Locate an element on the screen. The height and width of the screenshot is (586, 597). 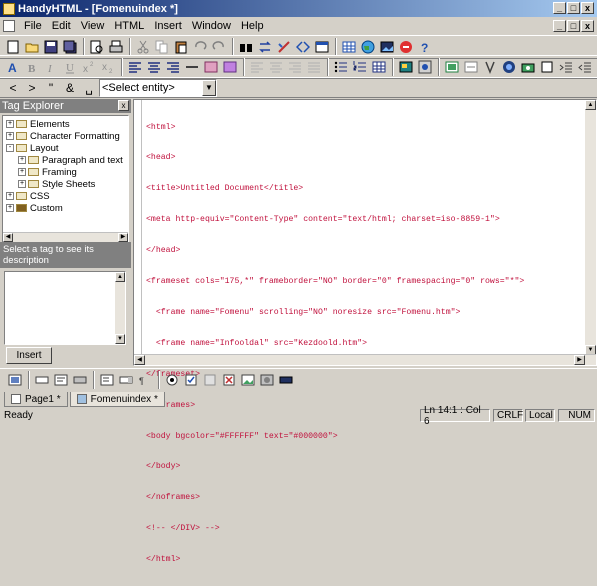
redo-icon is located at coordinates (219, 47).